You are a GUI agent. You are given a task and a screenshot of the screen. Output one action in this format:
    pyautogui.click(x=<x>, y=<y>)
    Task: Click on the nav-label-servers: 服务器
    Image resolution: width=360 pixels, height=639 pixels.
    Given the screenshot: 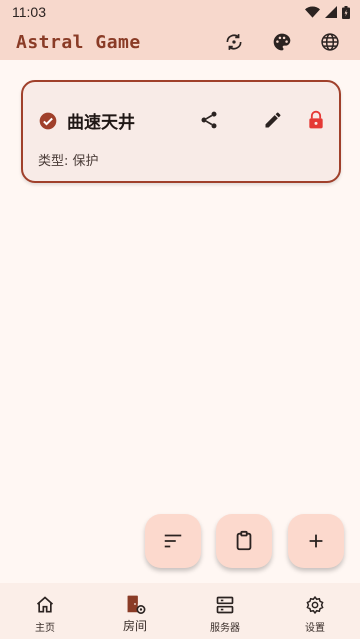 What is the action you would take?
    pyautogui.click(x=225, y=628)
    